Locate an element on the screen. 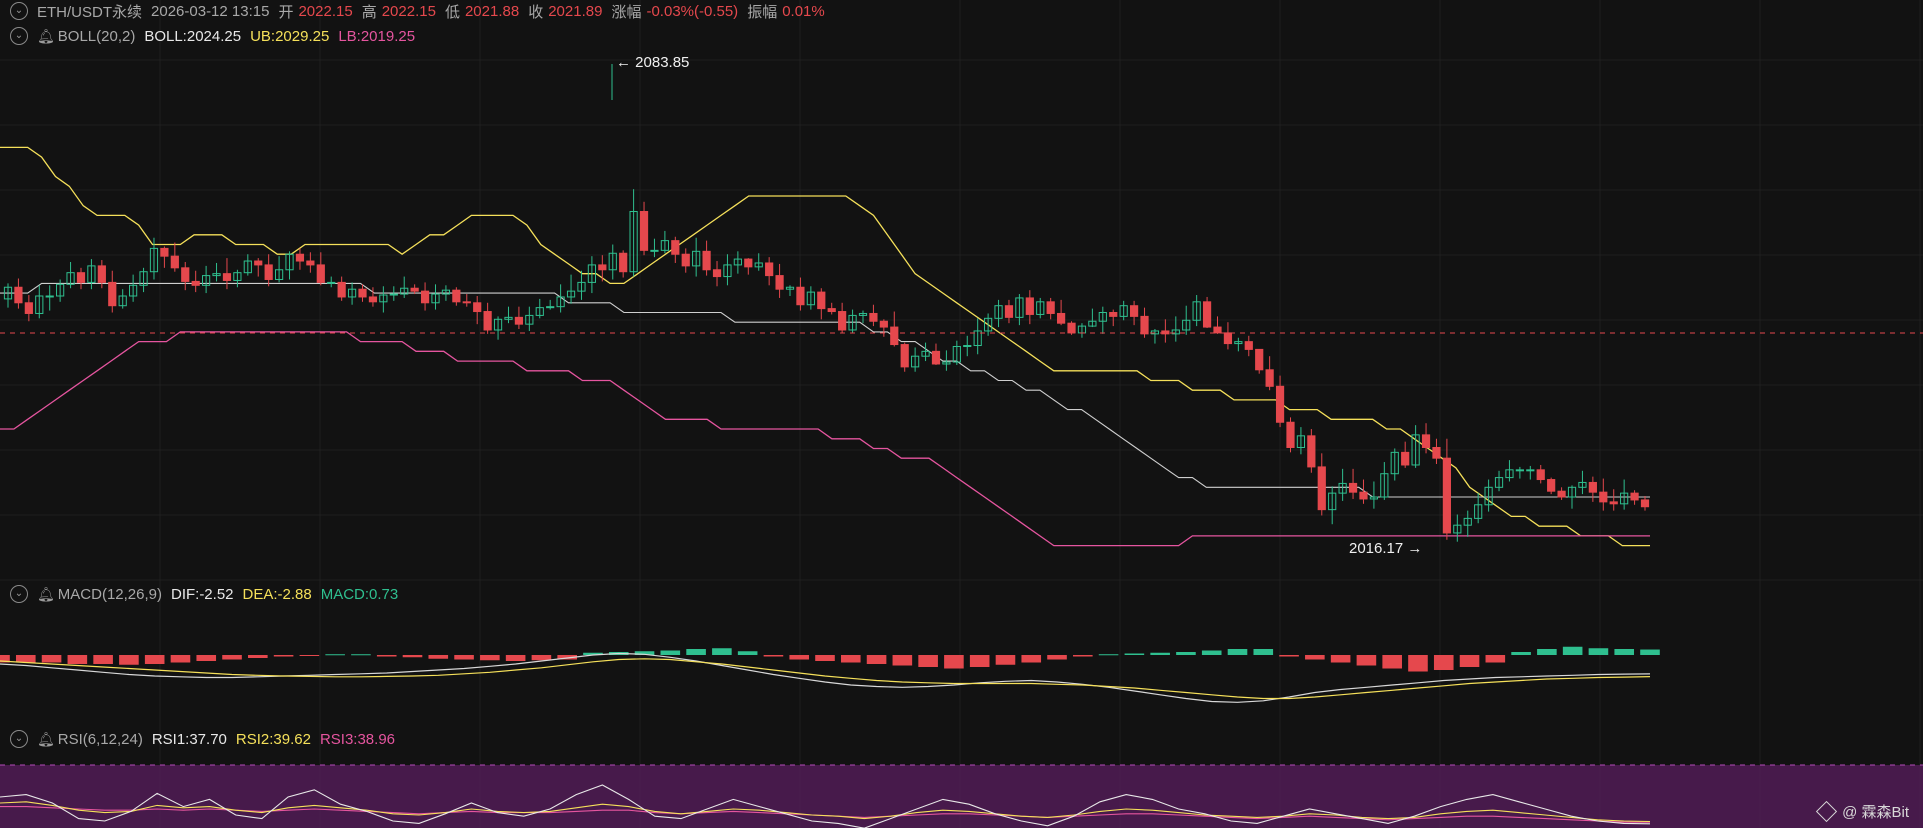  macd-dea-value: DEA:-2.88 is located at coordinates (277, 594).